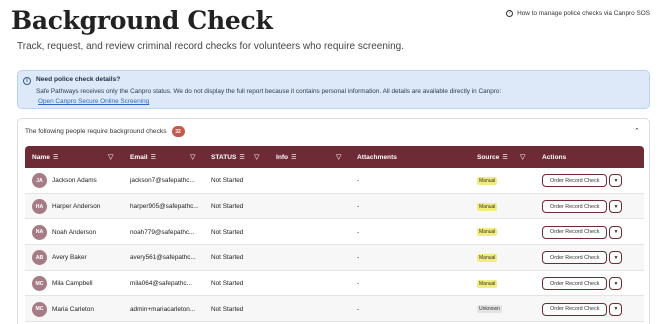 This screenshot has height=324, width=670. Describe the element at coordinates (69, 257) in the screenshot. I see `person-name: Avery Baker` at that location.